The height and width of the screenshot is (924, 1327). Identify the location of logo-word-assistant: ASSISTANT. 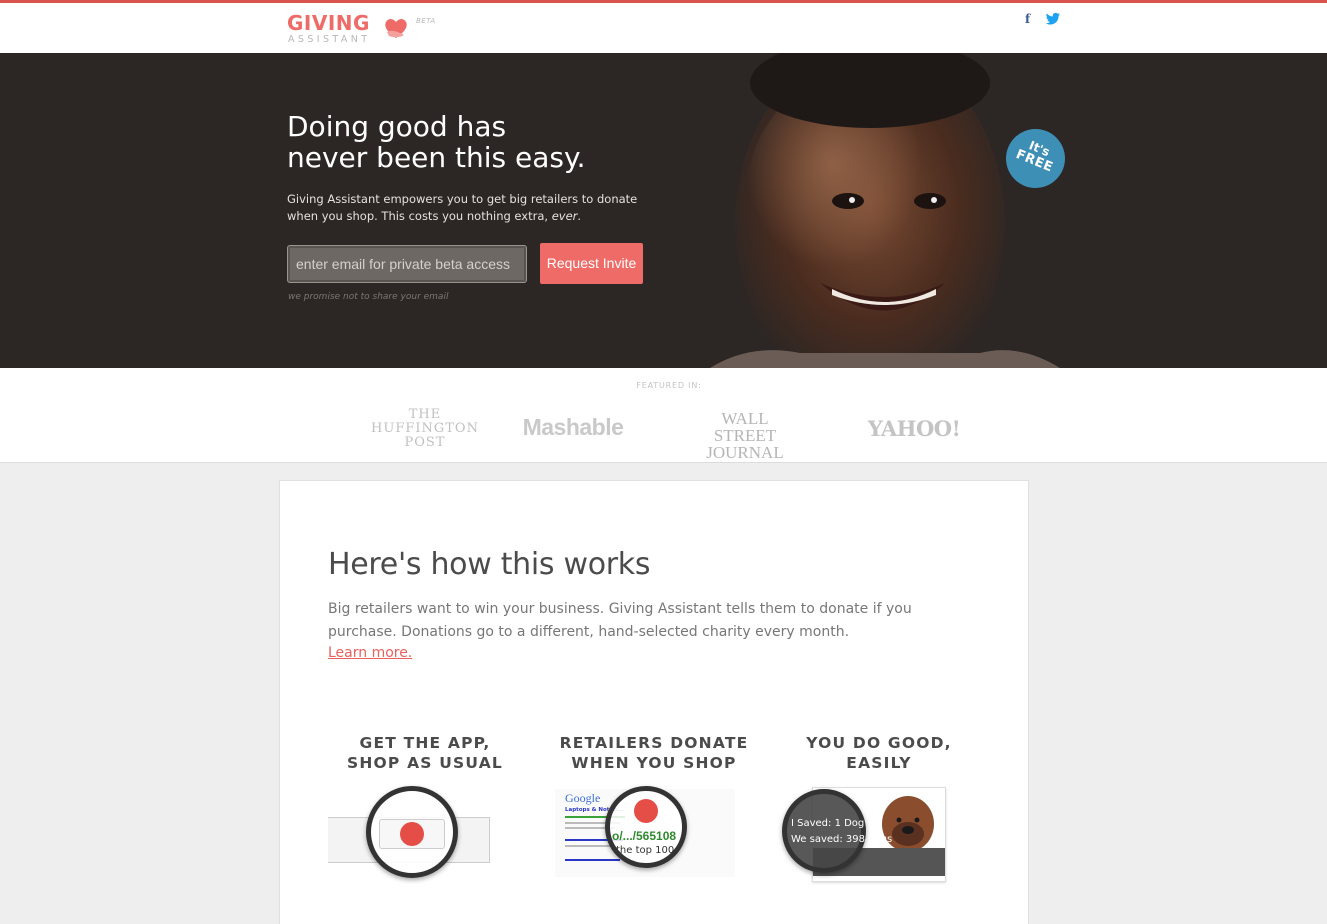
(329, 39).